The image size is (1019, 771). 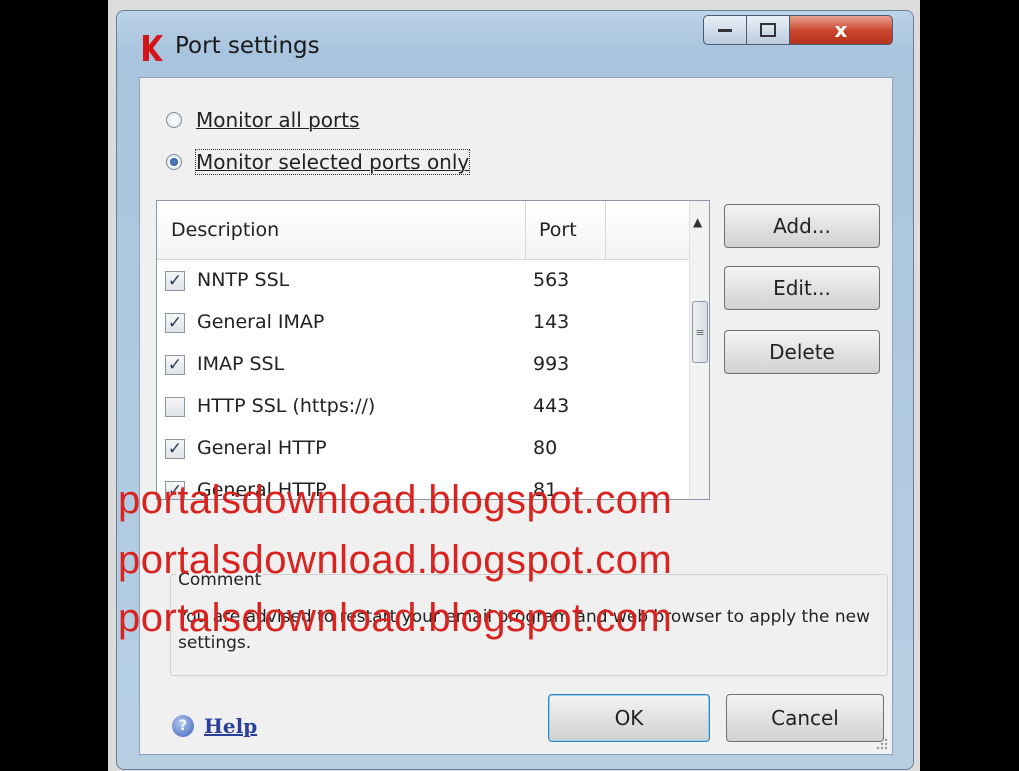 I want to click on minimize-icon, so click(x=725, y=30).